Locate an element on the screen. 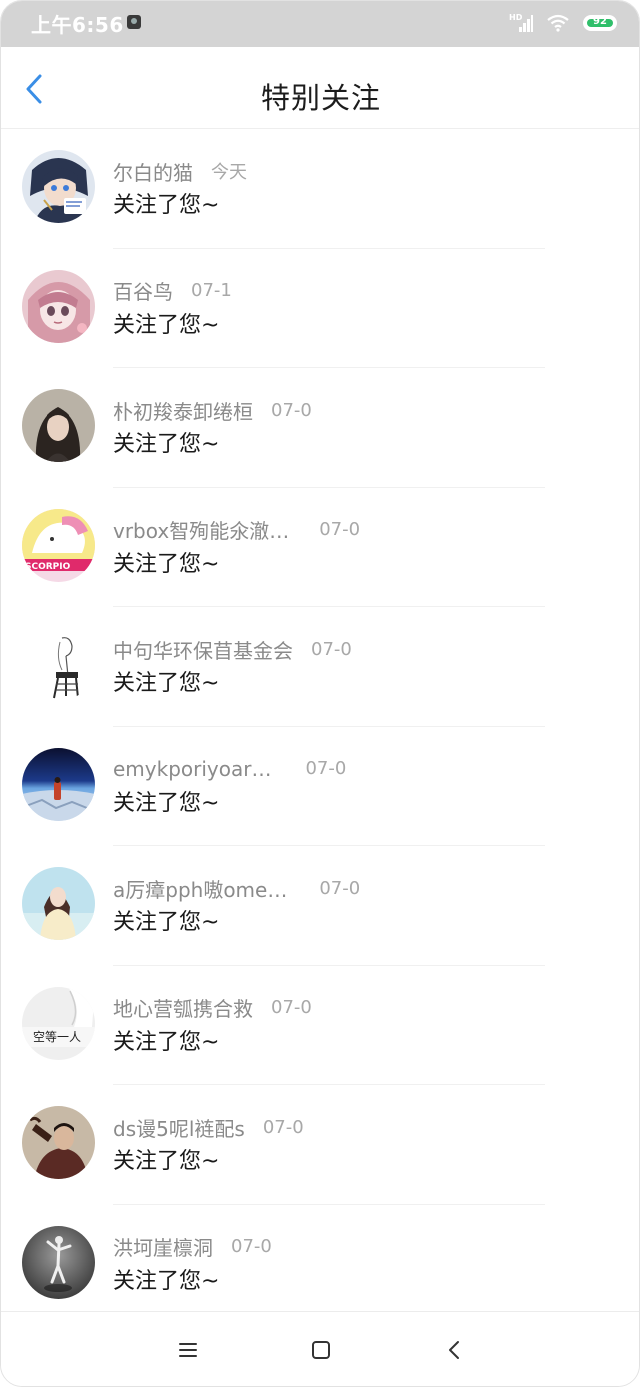  time-label: 07-1 is located at coordinates (211, 290).